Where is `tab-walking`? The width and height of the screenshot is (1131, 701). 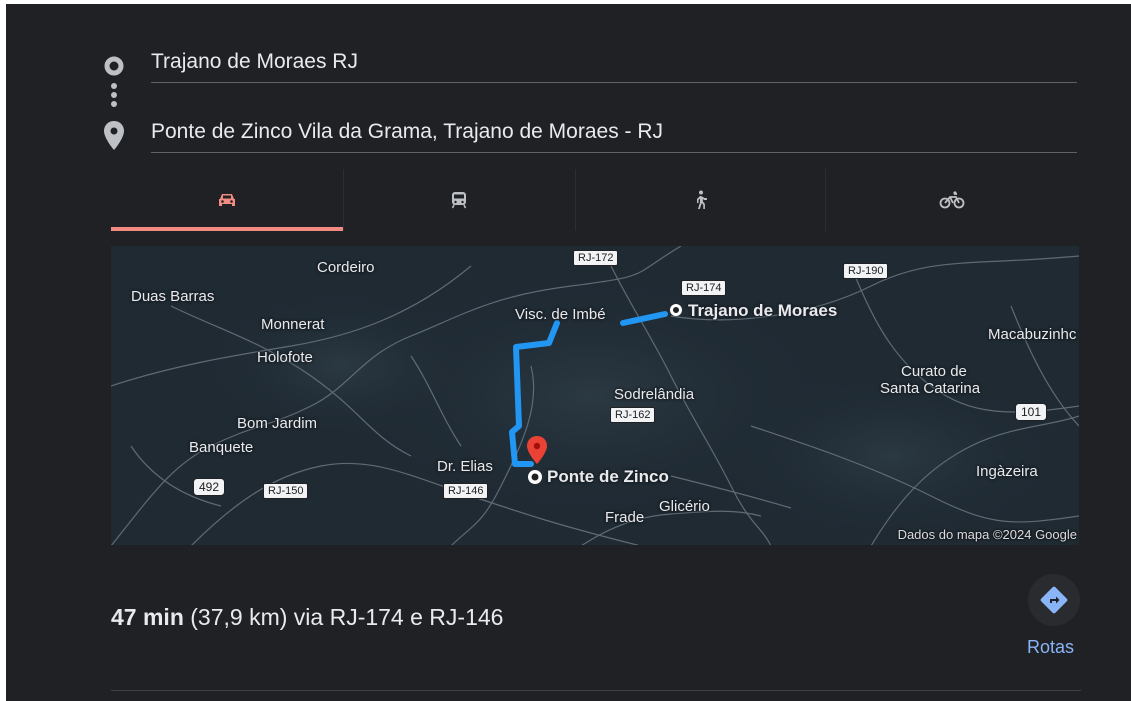
tab-walking is located at coordinates (700, 200).